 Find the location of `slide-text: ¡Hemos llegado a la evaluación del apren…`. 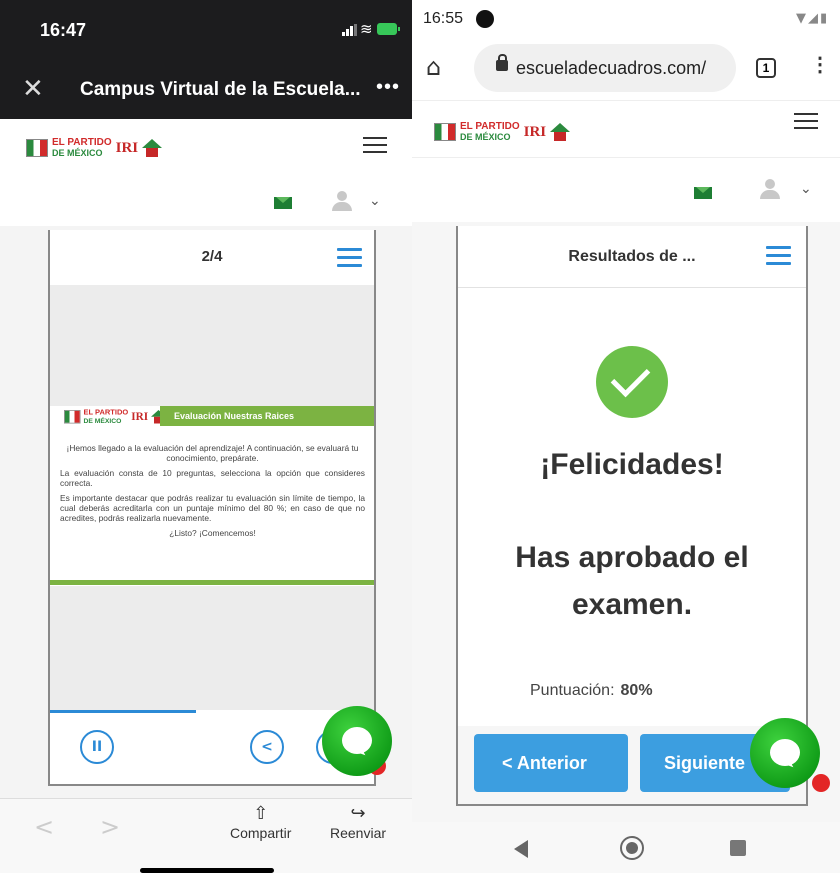

slide-text: ¡Hemos llegado a la evaluación del apren… is located at coordinates (212, 494).